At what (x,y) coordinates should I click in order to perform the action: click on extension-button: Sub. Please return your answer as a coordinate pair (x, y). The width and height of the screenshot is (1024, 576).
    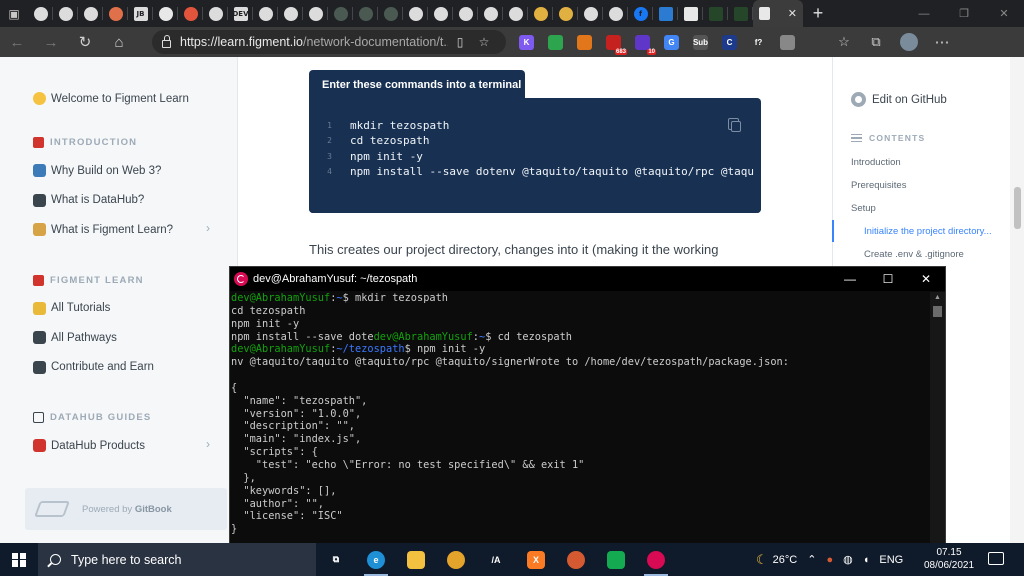
    Looking at the image, I should click on (700, 42).